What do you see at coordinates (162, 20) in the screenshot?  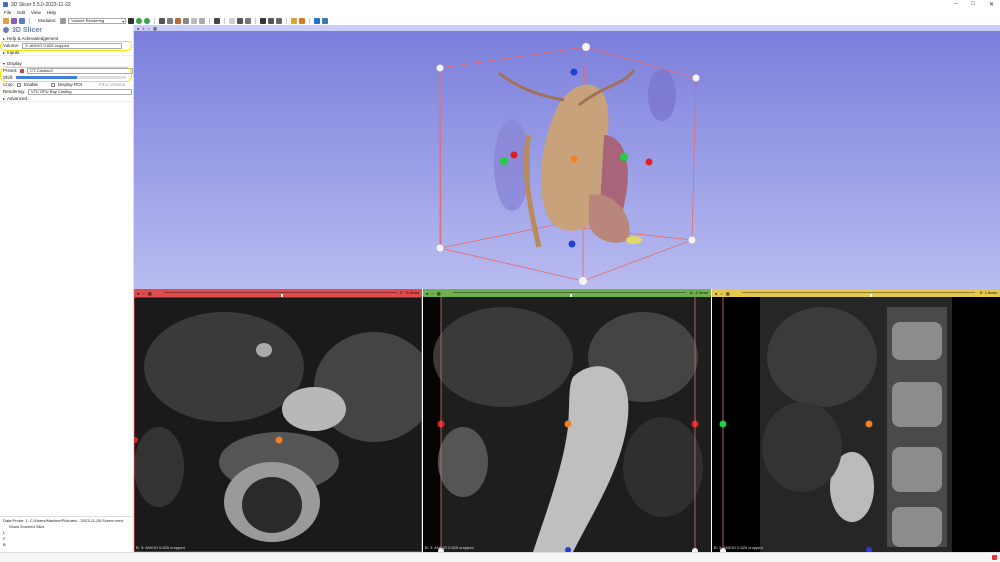 I see `data-module-icon` at bounding box center [162, 20].